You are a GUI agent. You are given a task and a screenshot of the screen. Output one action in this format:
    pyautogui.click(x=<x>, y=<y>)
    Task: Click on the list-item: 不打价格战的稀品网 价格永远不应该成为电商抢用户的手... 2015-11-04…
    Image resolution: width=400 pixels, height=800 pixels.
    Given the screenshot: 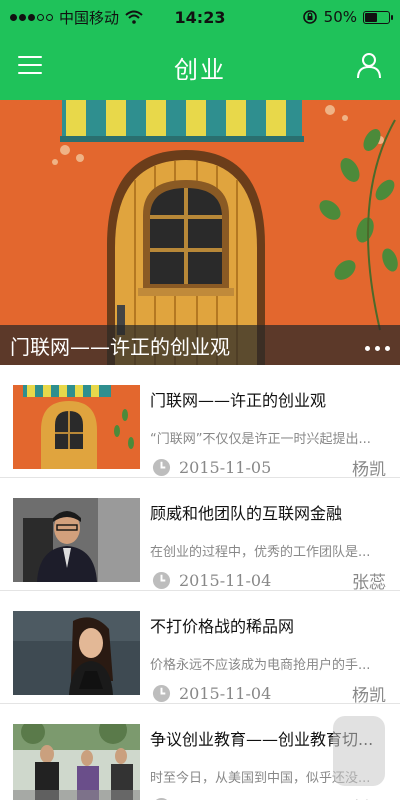 What is the action you would take?
    pyautogui.click(x=200, y=648)
    